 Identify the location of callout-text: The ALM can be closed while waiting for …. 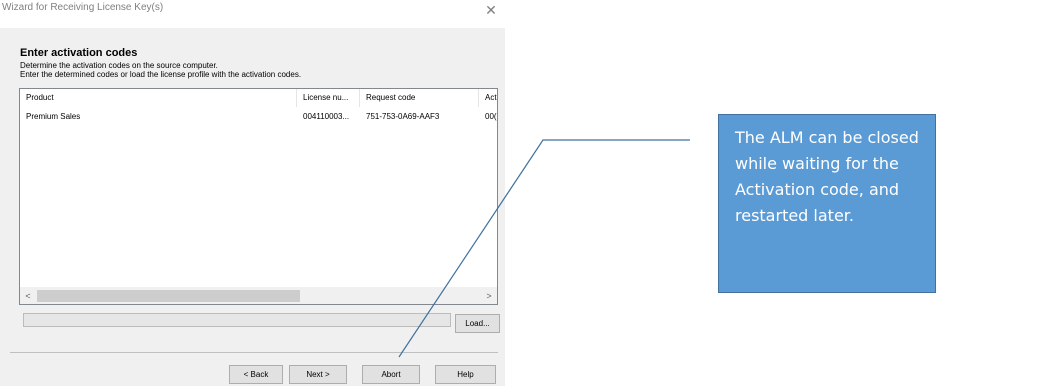
(827, 176).